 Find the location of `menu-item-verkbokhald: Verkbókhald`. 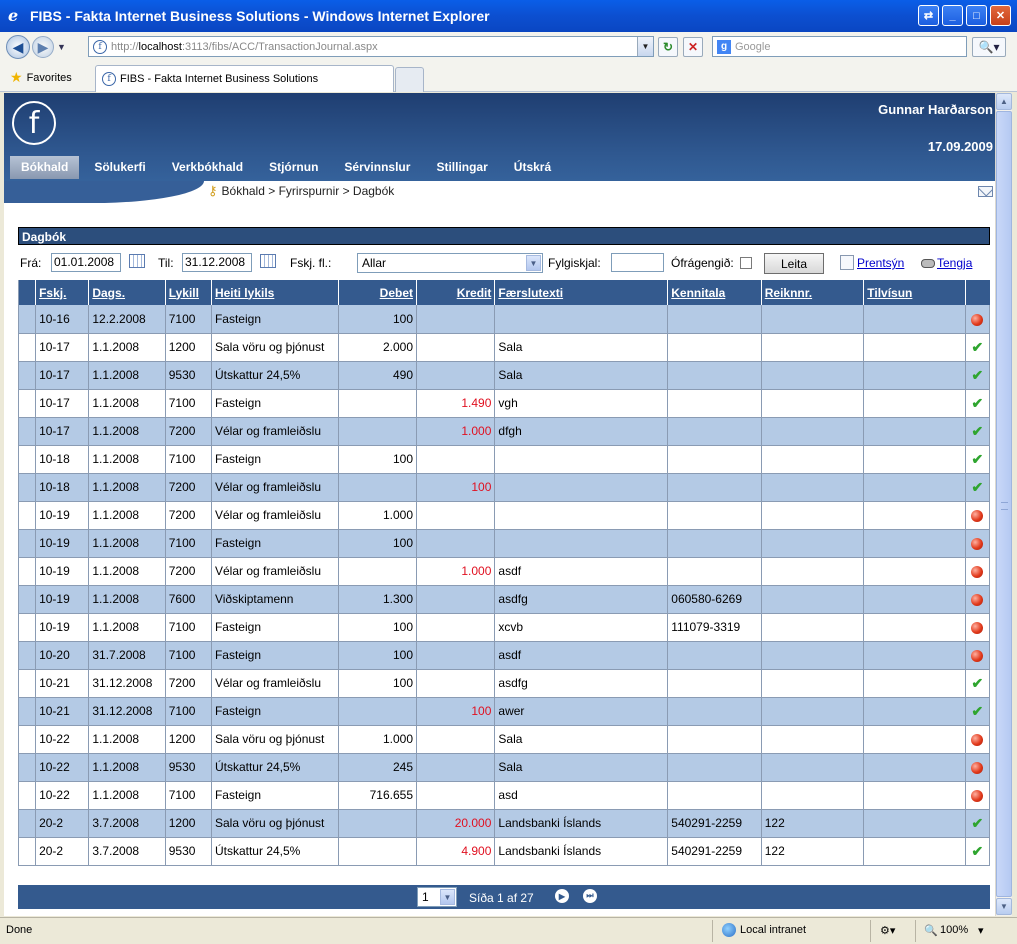

menu-item-verkbokhald: Verkbókhald is located at coordinates (207, 167).